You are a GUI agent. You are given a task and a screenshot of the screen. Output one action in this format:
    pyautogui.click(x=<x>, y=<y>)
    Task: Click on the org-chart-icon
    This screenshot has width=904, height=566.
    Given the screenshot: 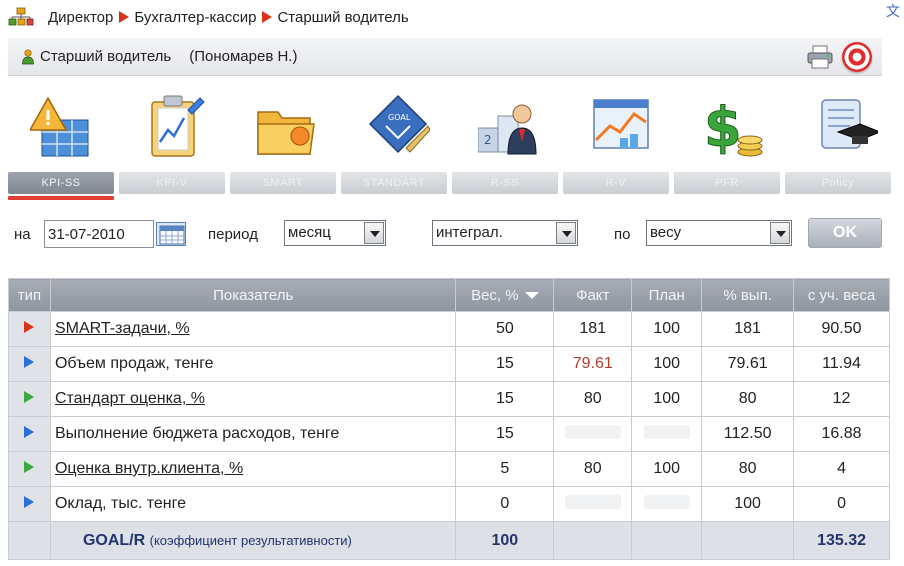 What is the action you would take?
    pyautogui.click(x=21, y=17)
    